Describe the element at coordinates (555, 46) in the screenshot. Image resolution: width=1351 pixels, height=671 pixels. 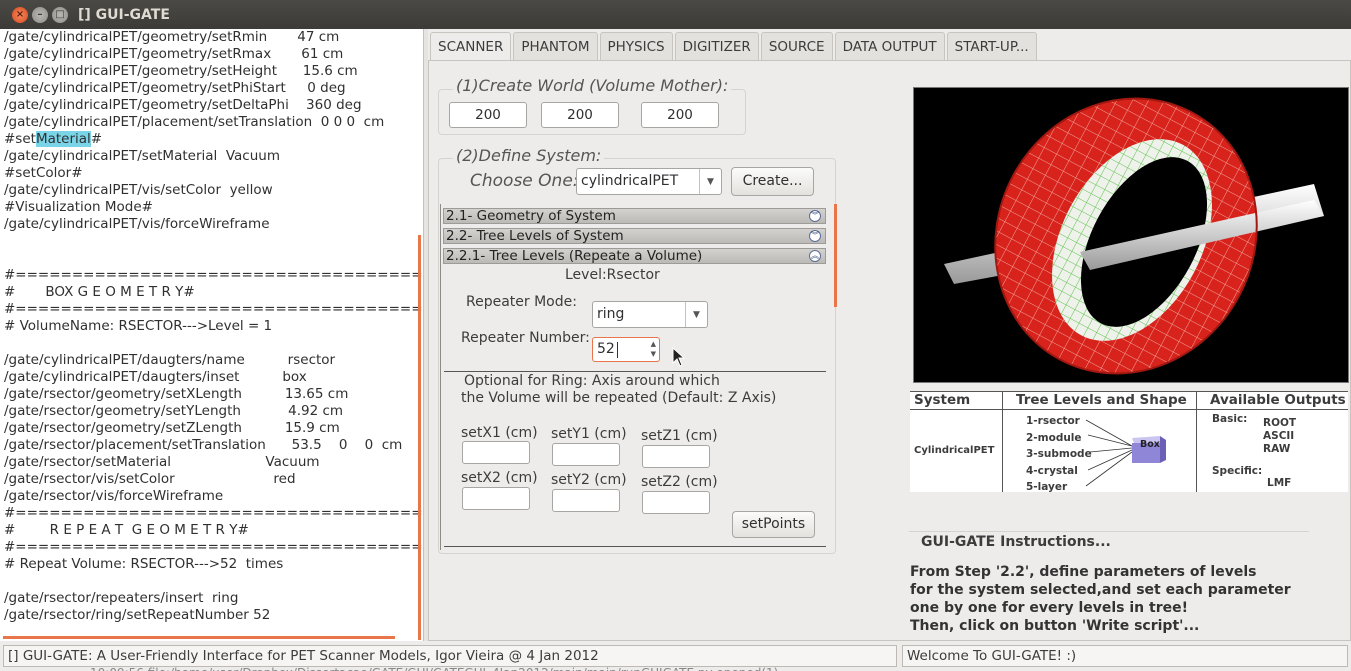
I see `tab-phantom: PHANTOM` at that location.